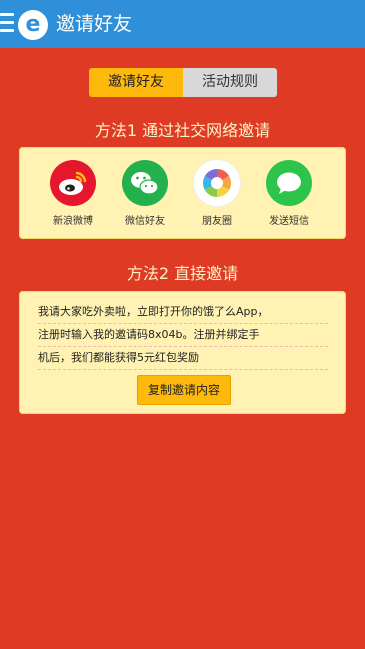  I want to click on logo-letter: e, so click(33, 24).